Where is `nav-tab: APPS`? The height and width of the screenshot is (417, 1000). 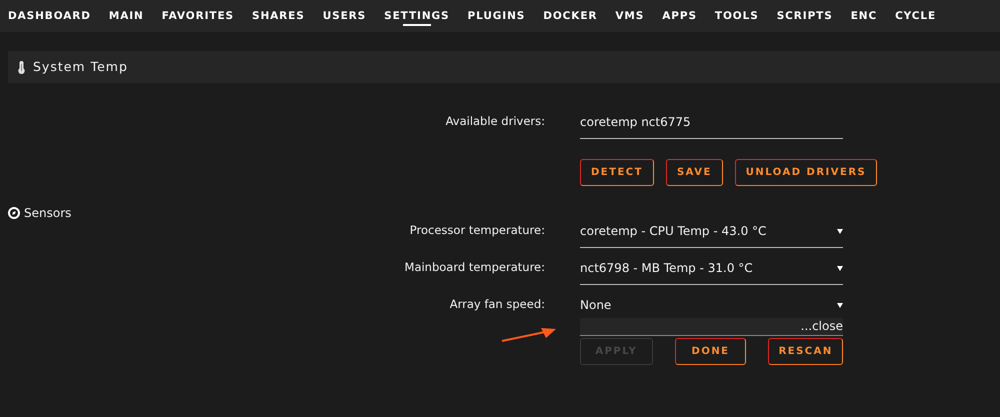
nav-tab: APPS is located at coordinates (679, 16).